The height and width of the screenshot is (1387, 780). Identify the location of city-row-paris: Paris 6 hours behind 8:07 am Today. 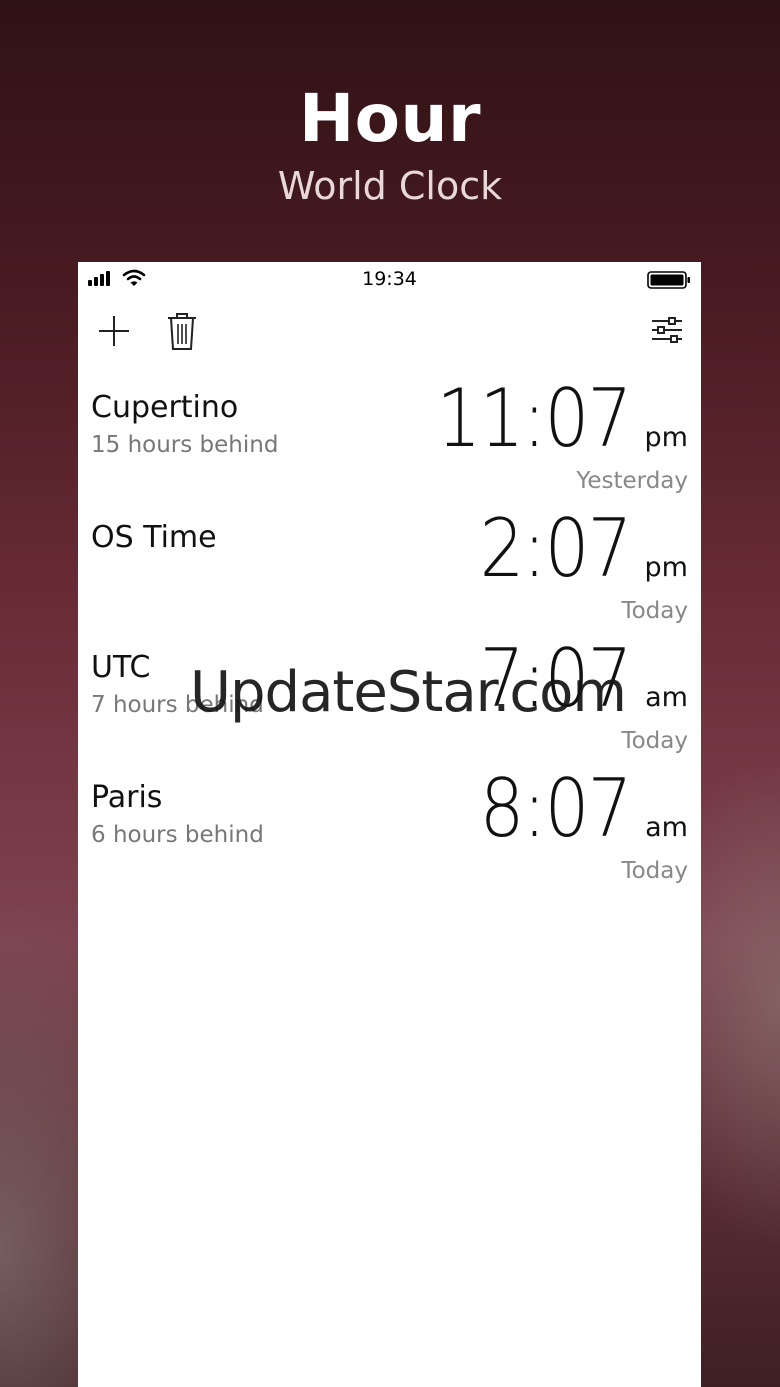
(389, 834).